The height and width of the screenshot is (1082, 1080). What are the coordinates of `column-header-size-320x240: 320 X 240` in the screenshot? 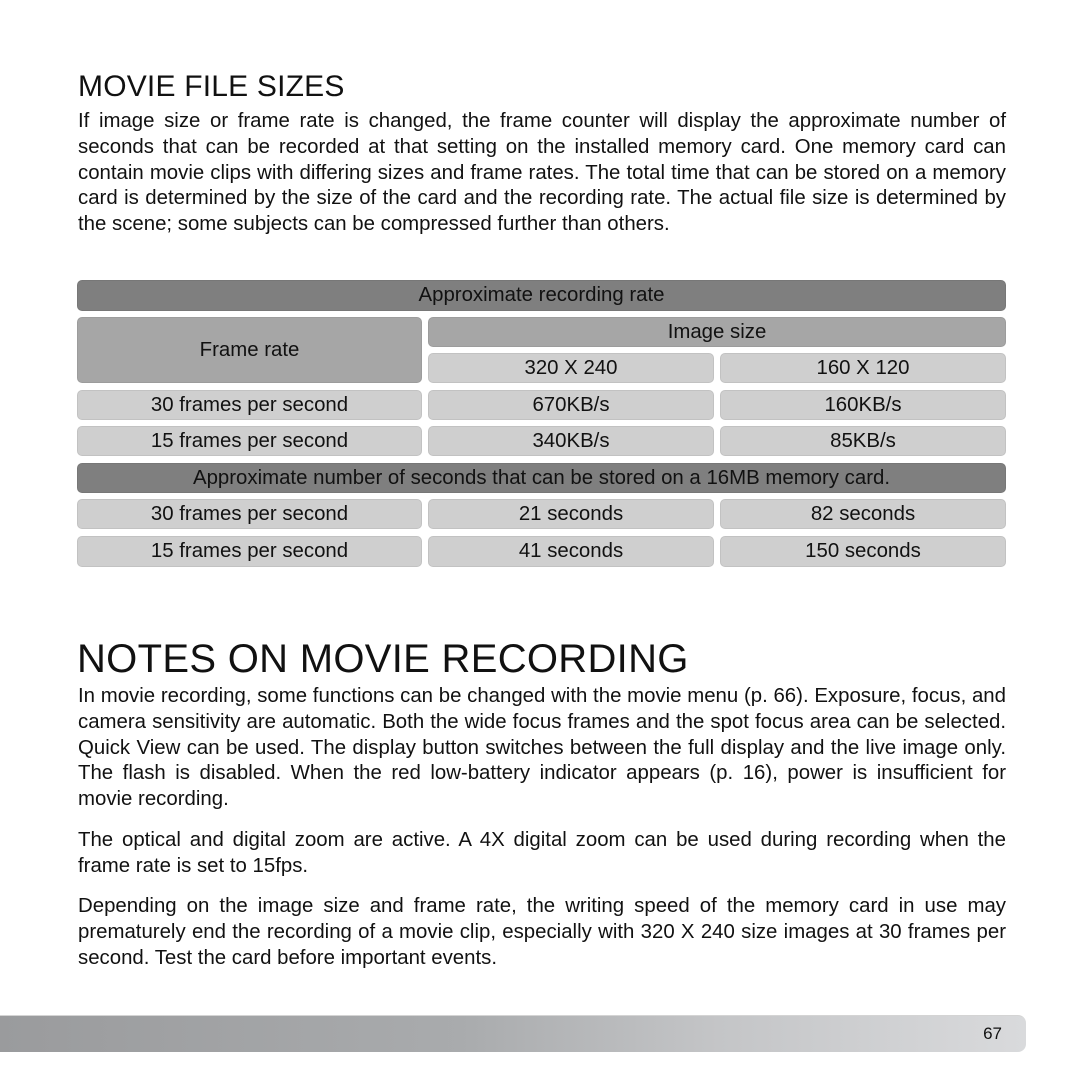 It's located at (571, 368).